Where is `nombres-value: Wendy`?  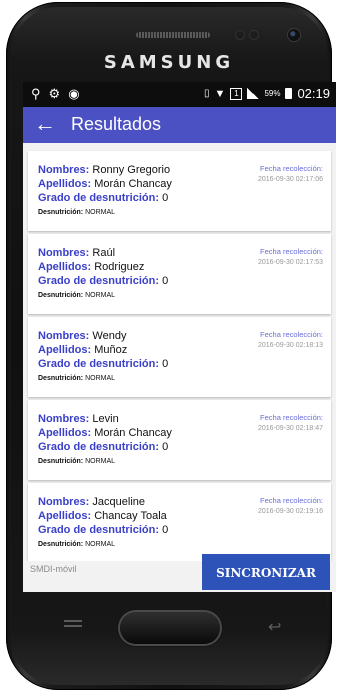
nombres-value: Wendy is located at coordinates (109, 336).